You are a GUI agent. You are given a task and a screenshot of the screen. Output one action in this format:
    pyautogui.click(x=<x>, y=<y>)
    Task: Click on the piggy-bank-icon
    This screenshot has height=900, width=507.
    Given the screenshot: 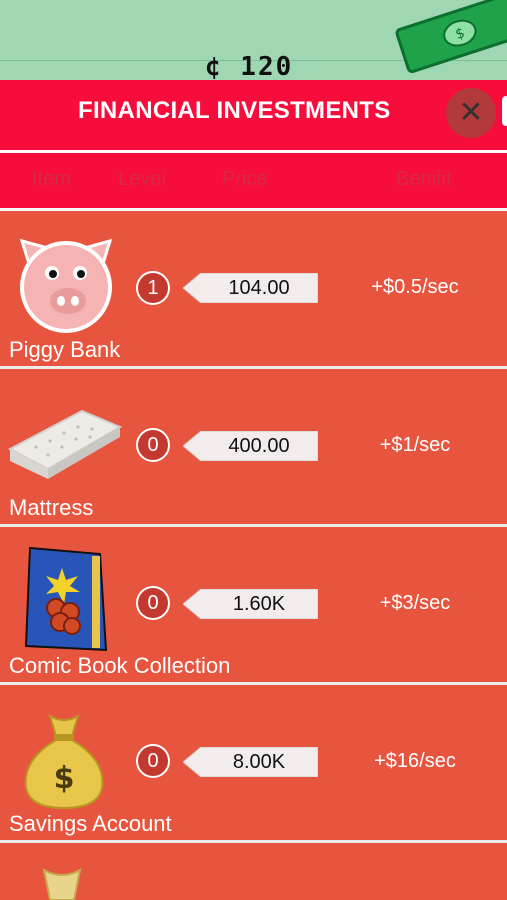 What is the action you would take?
    pyautogui.click(x=66, y=285)
    